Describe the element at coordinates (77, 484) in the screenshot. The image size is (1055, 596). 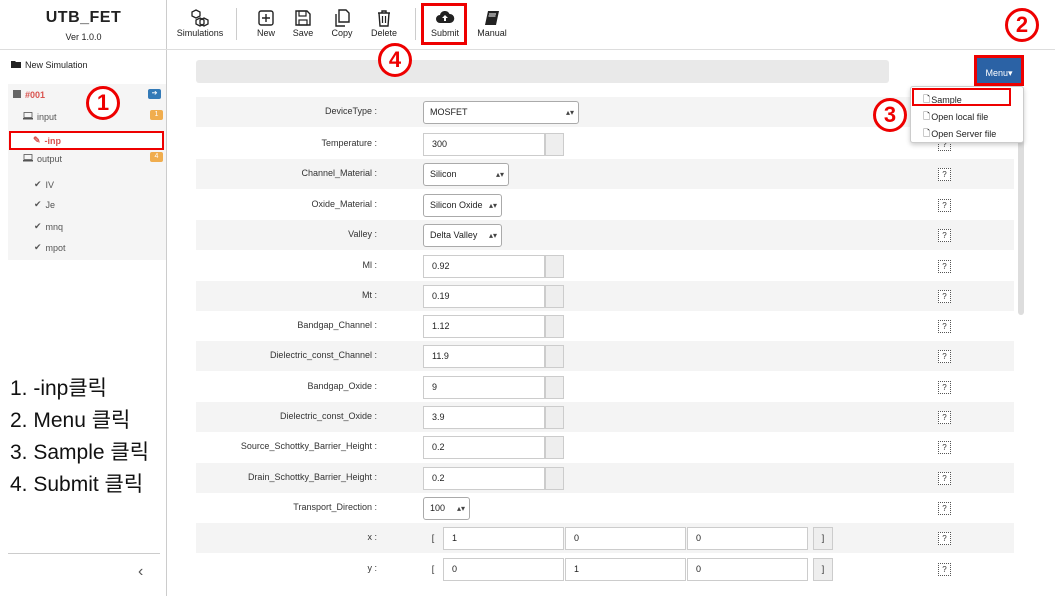
I see `instruction-step: 4. Submit 클릭` at that location.